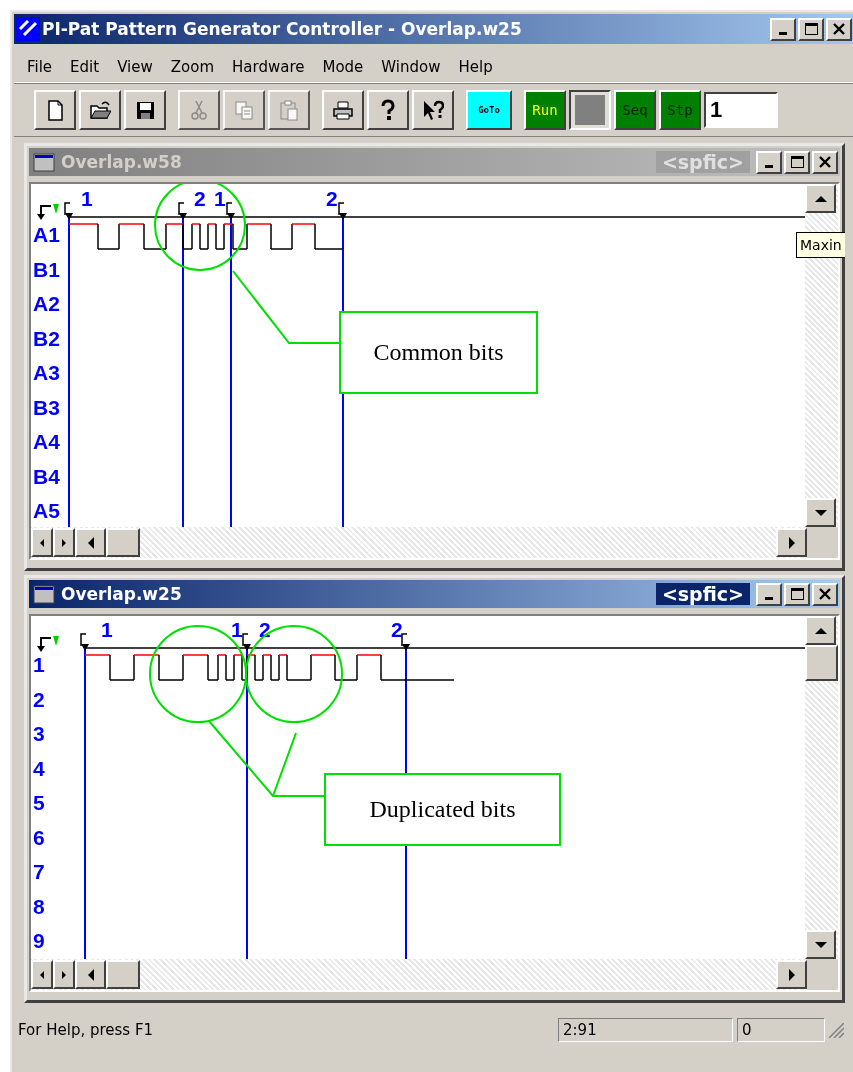 The height and width of the screenshot is (1072, 853). Describe the element at coordinates (46, 441) in the screenshot. I see `channel-label: A4` at that location.